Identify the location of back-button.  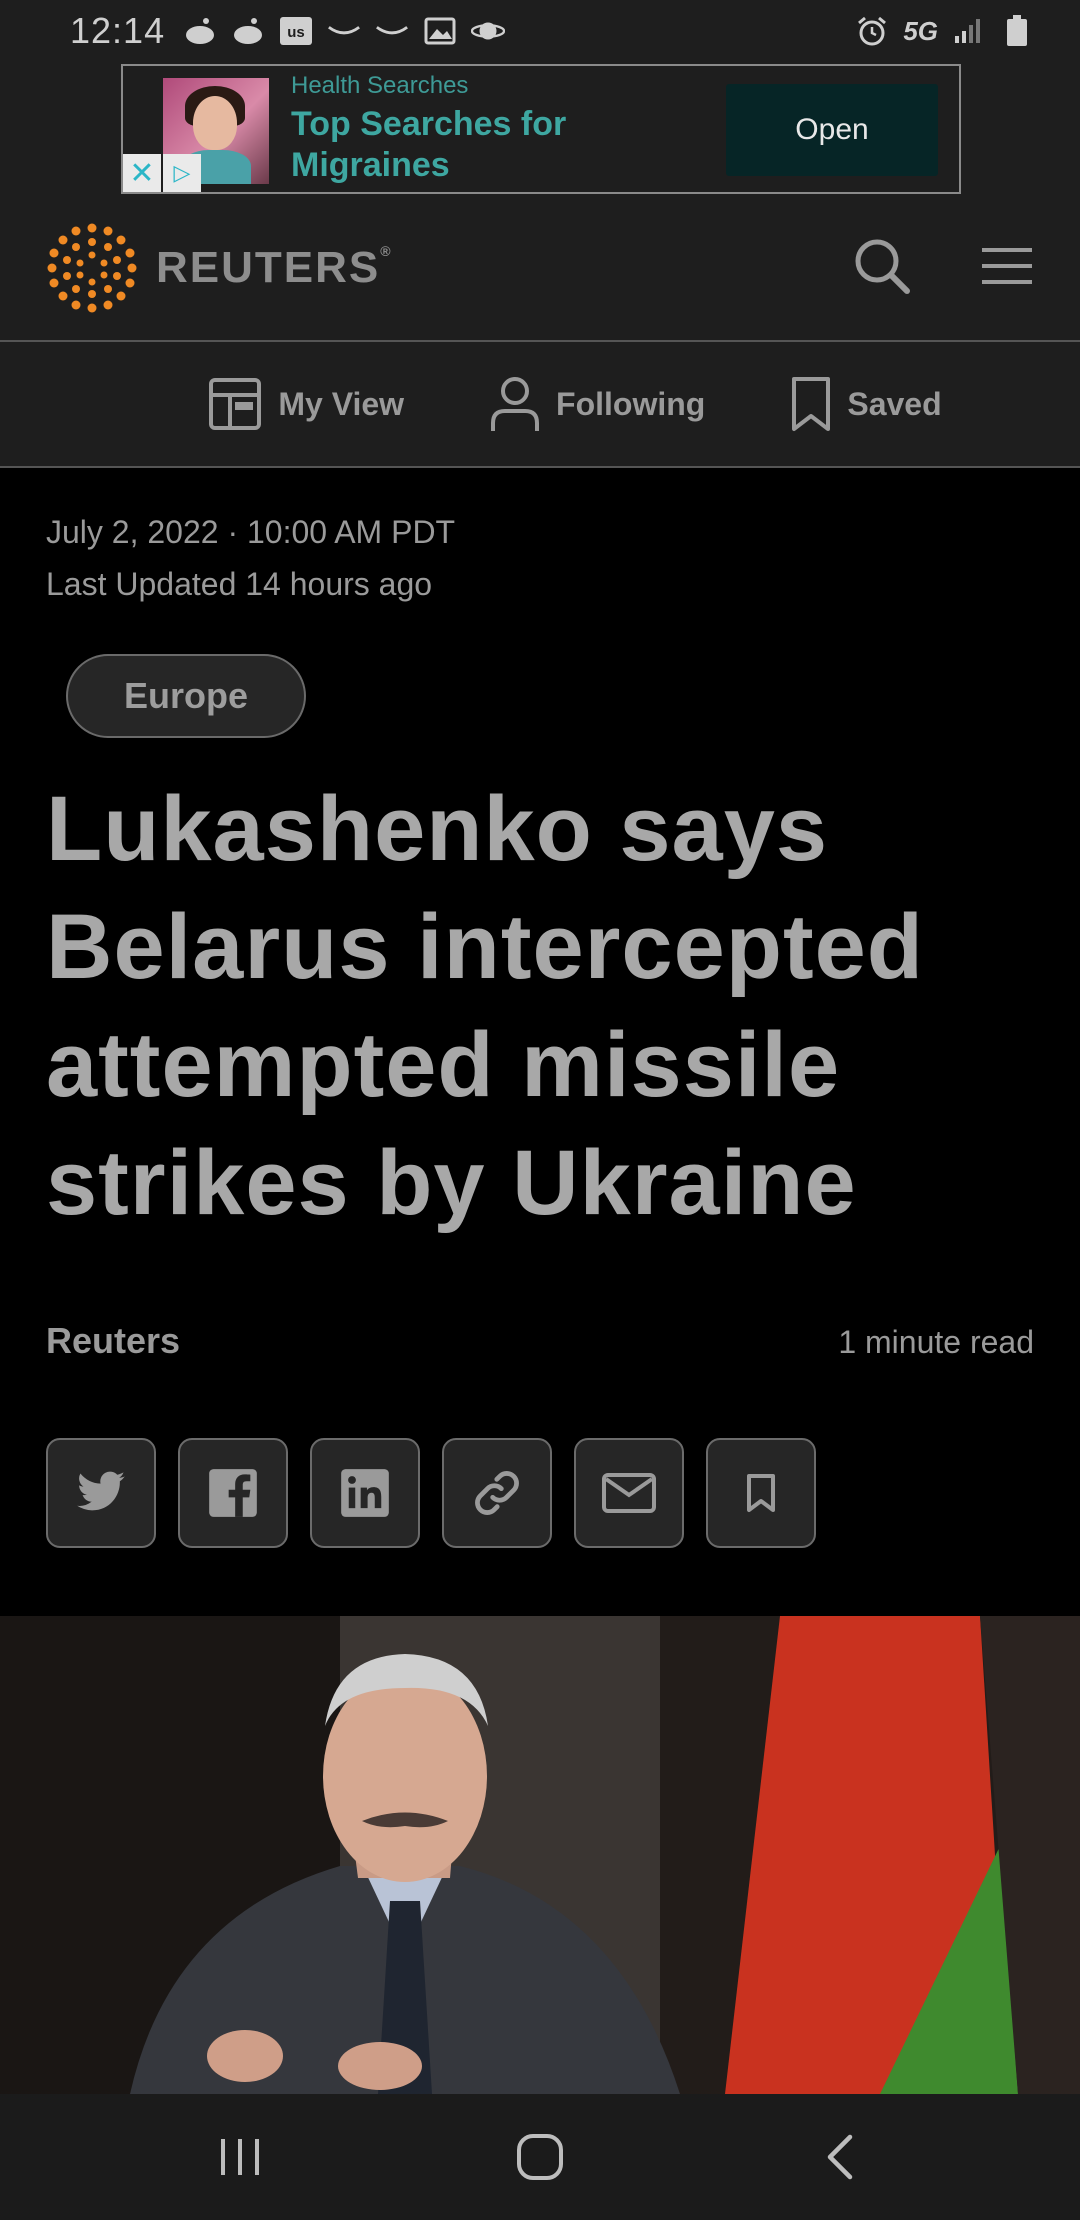
(840, 2157).